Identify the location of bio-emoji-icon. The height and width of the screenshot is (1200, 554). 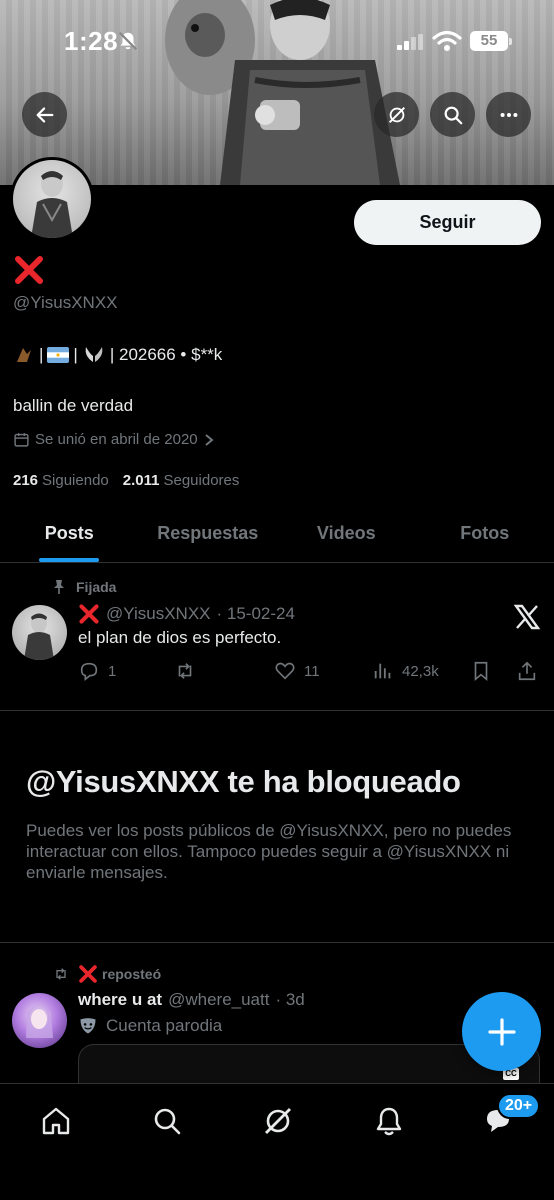
(24, 355).